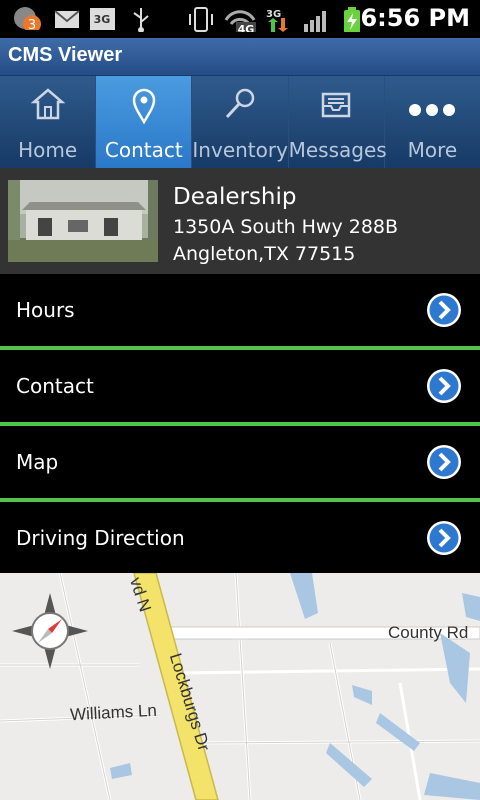 This screenshot has width=480, height=800. Describe the element at coordinates (201, 19) in the screenshot. I see `vibrate-icon` at that location.